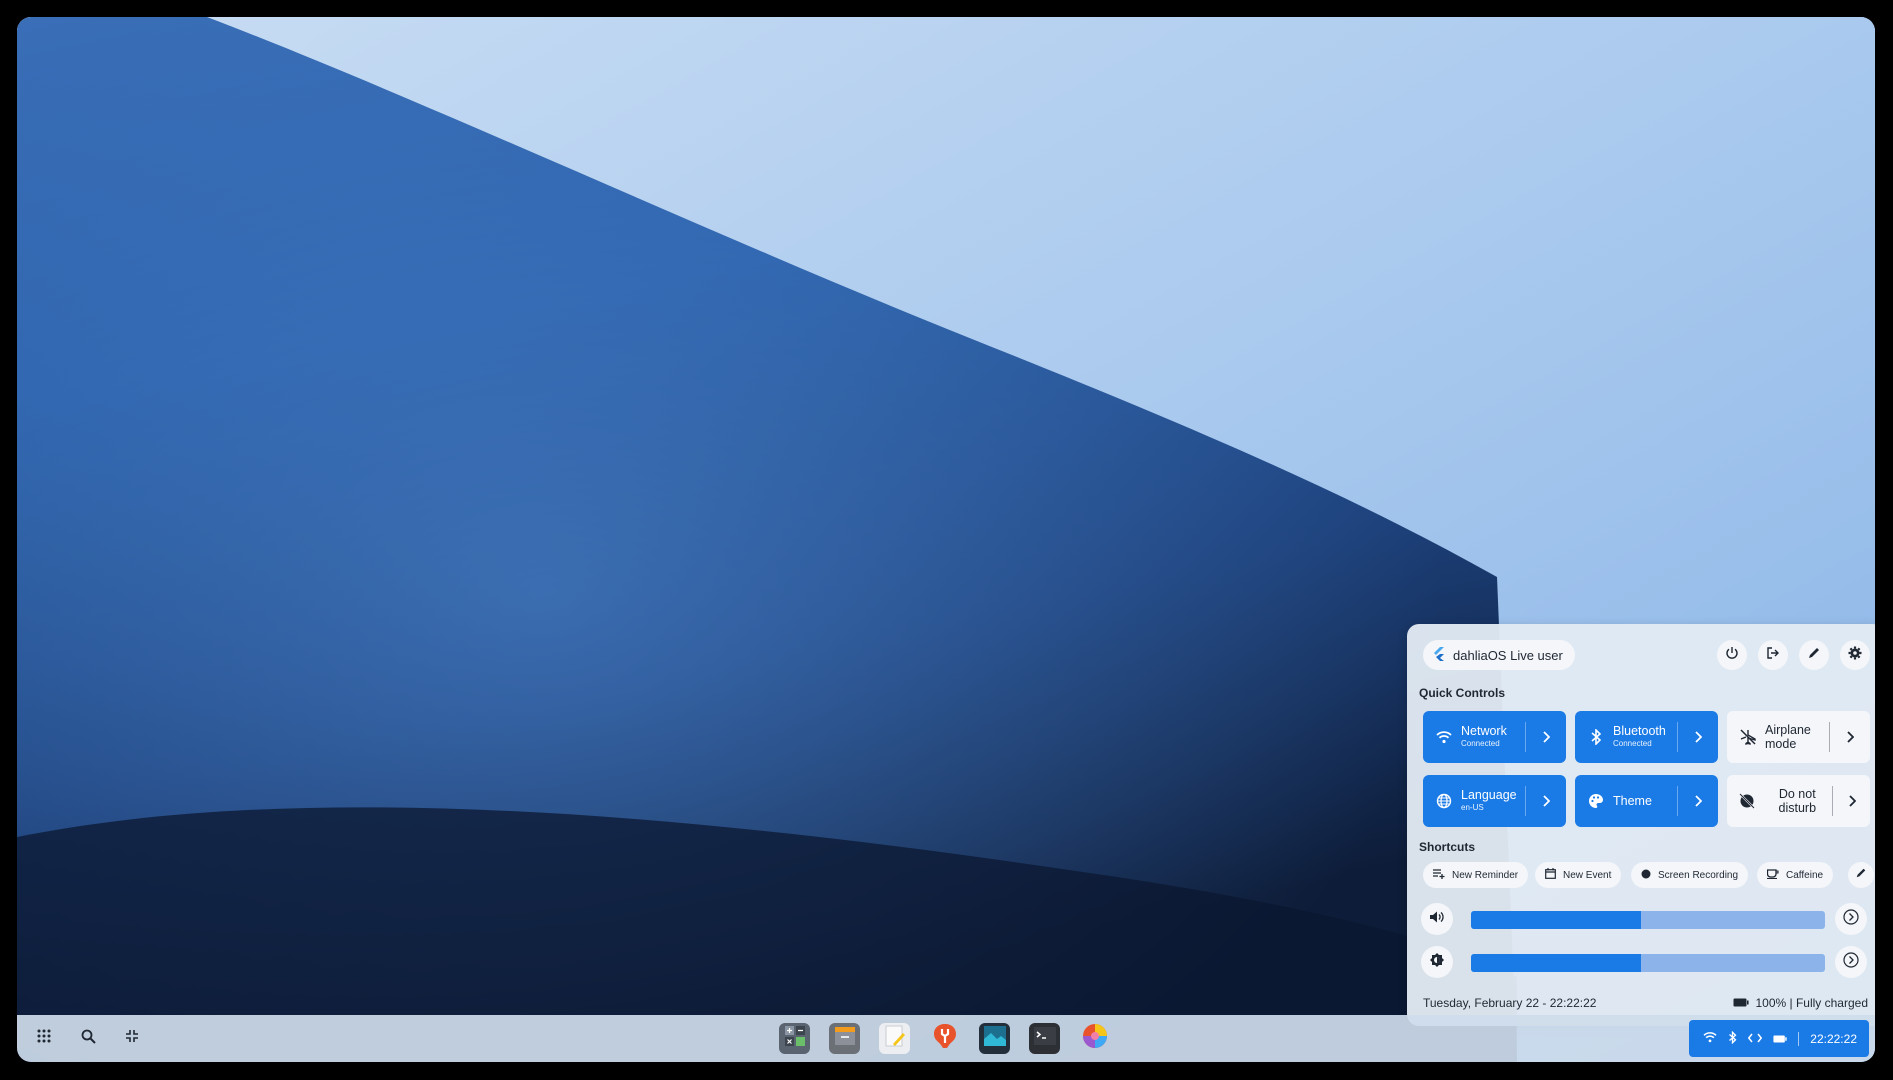 This screenshot has height=1080, width=1893. I want to click on launcher-button, so click(44, 1039).